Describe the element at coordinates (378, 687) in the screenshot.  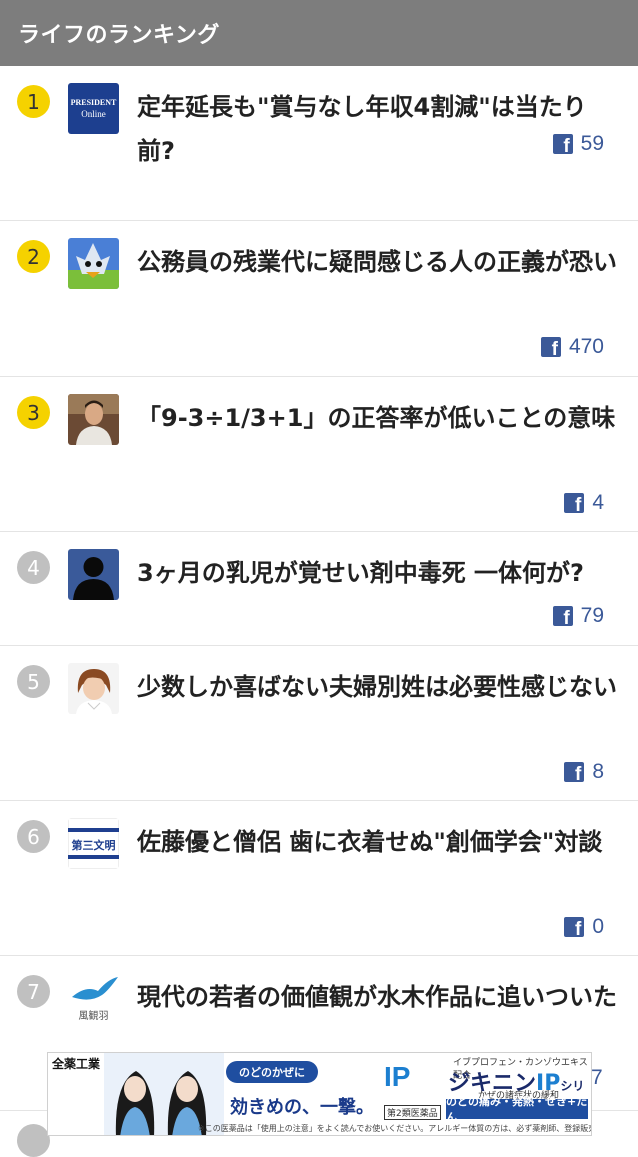
I see `article-title: 少数しか喜ばない夫婦別姓は必要性感じない` at that location.